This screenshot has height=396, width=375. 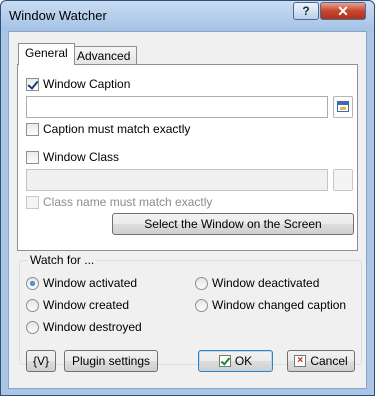 I want to click on variables-button: {V}, so click(x=41, y=361).